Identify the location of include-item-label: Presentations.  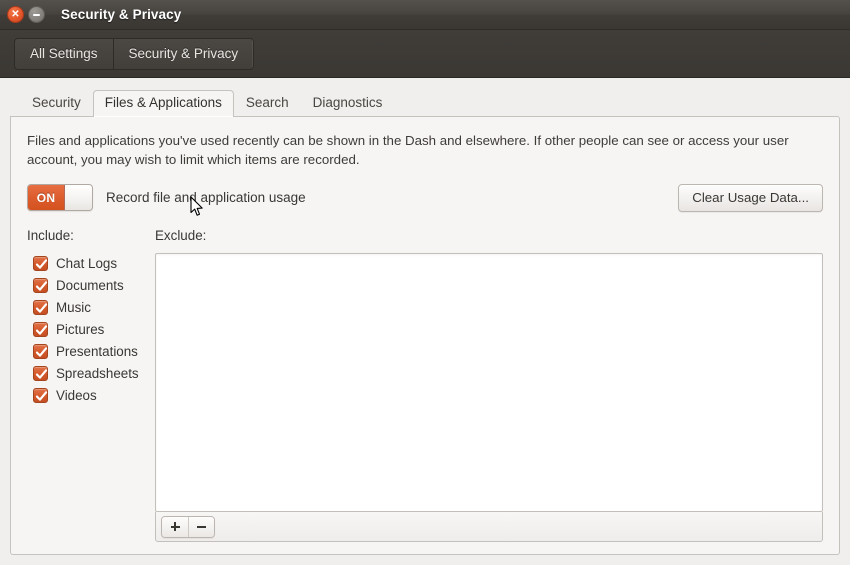
(97, 352).